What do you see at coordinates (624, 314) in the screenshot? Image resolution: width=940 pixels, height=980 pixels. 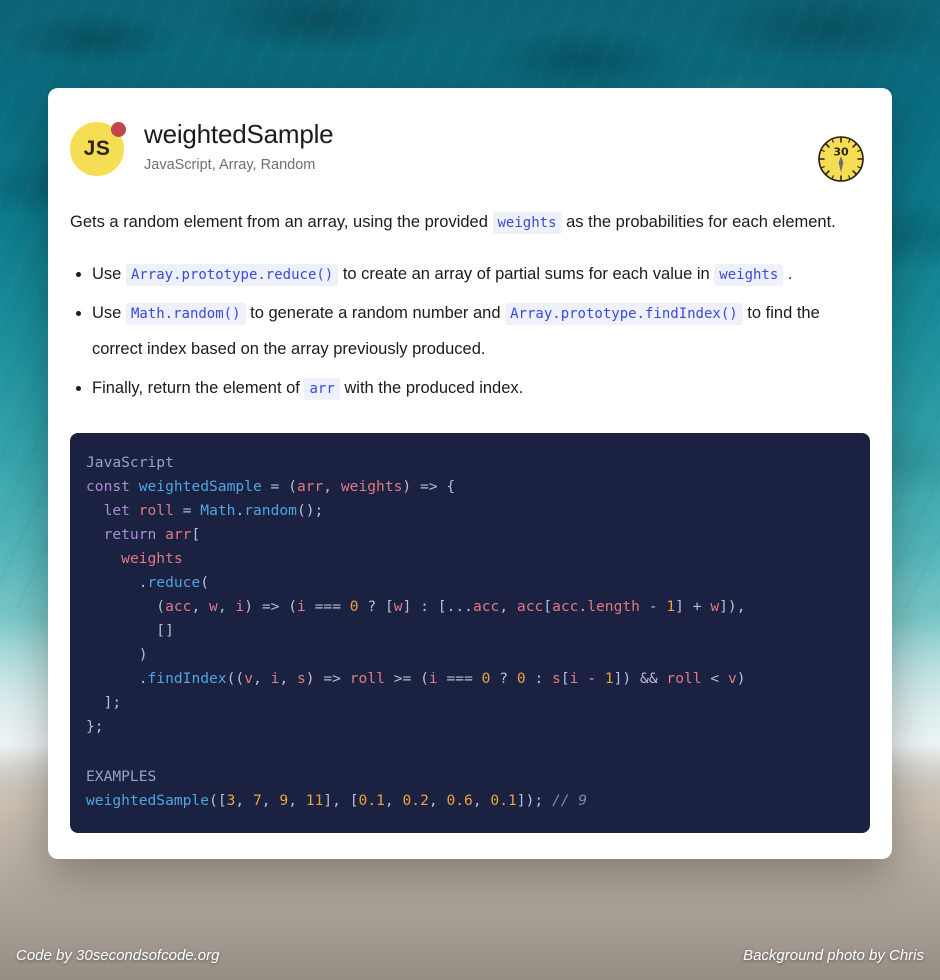 I see `inline-code: Array.prototype.findIndex()` at bounding box center [624, 314].